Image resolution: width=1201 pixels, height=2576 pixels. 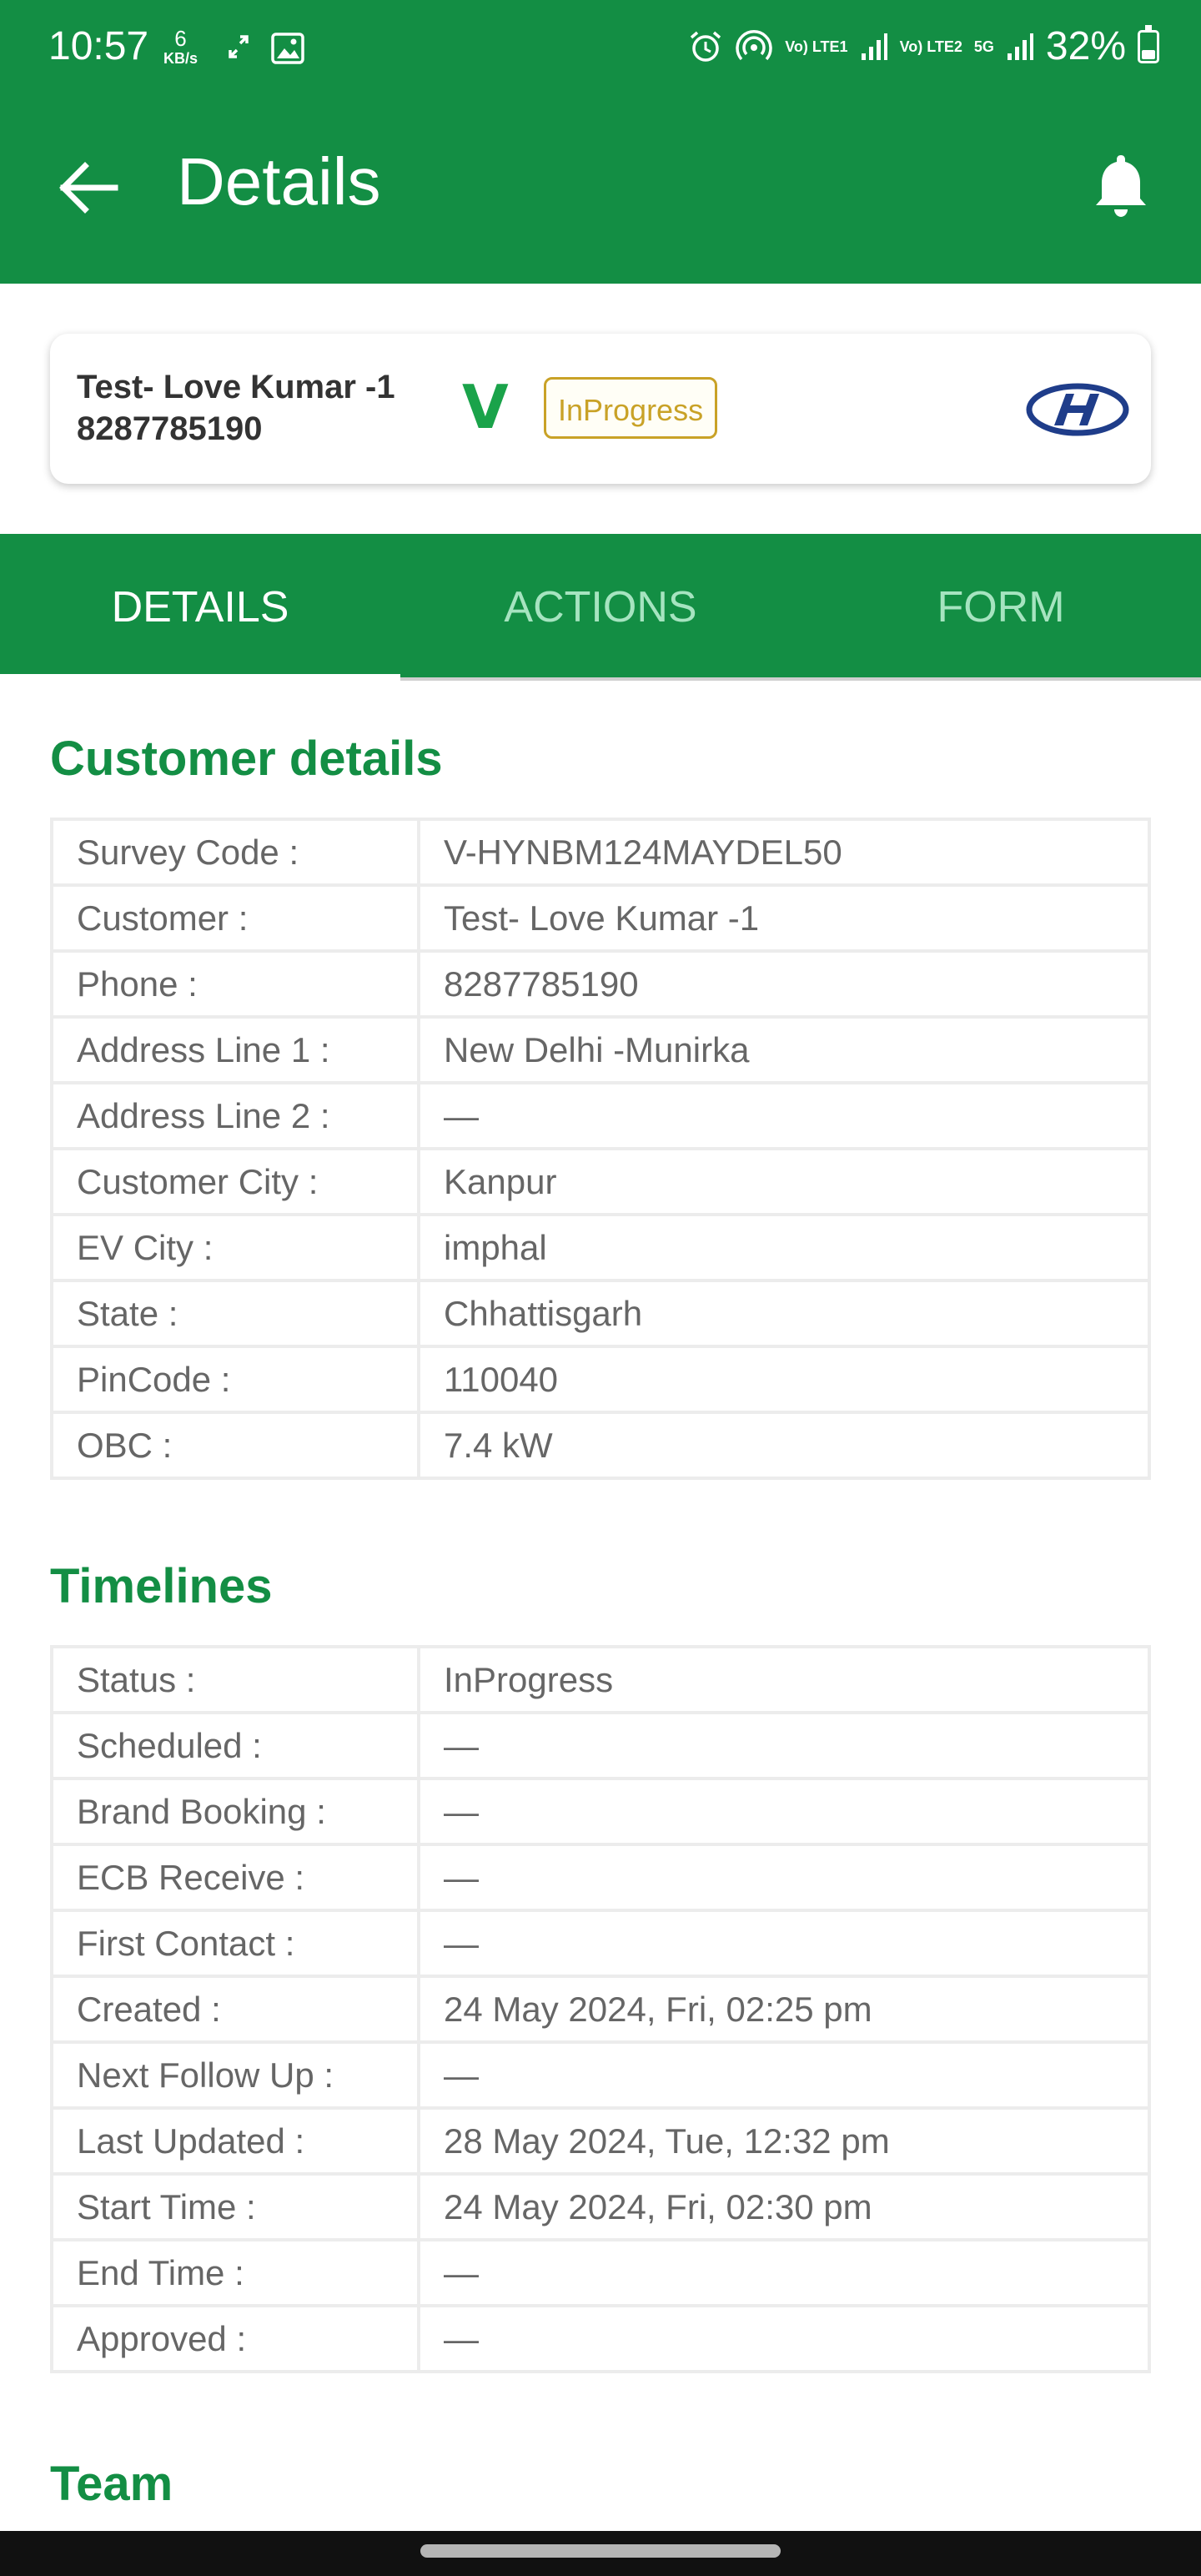 I want to click on timelines-title: Timelines, so click(x=161, y=1586).